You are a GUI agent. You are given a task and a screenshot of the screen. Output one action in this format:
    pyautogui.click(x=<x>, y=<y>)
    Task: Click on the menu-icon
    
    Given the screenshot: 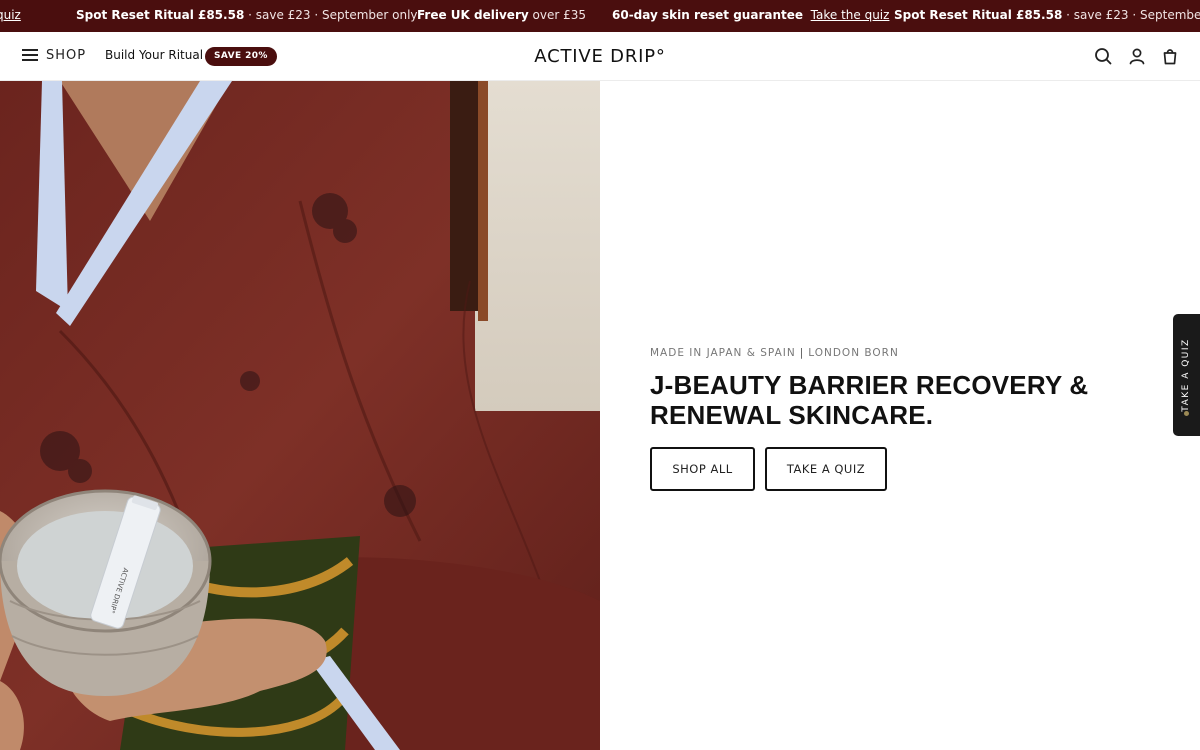 What is the action you would take?
    pyautogui.click(x=30, y=56)
    